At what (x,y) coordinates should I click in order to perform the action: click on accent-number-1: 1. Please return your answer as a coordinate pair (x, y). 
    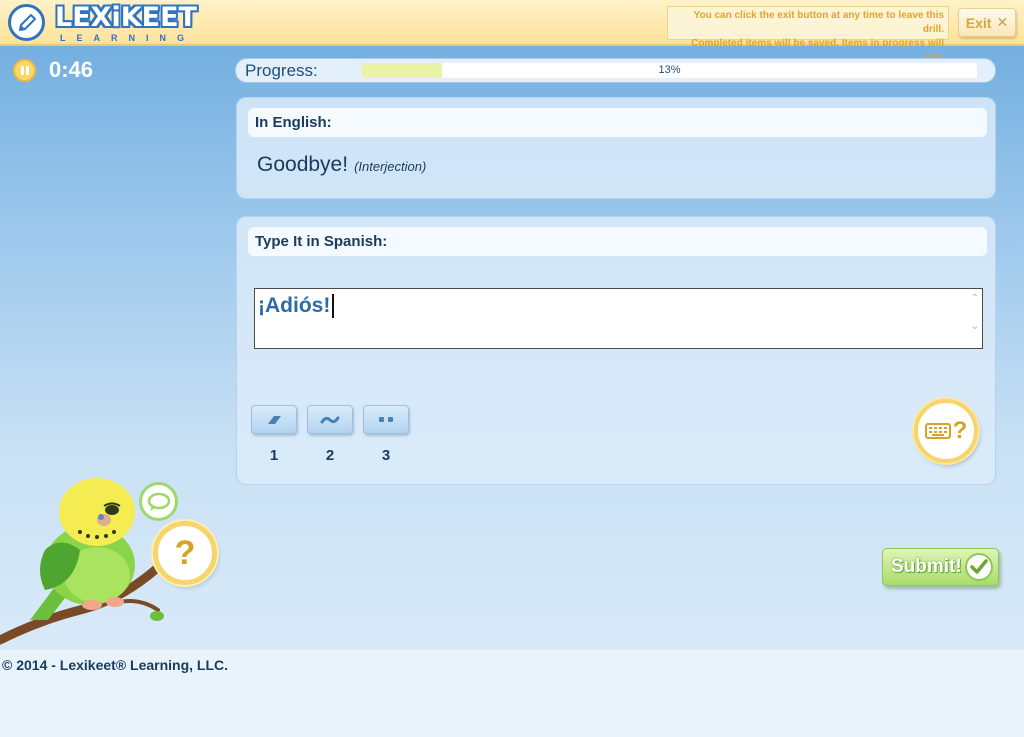
    Looking at the image, I should click on (274, 455).